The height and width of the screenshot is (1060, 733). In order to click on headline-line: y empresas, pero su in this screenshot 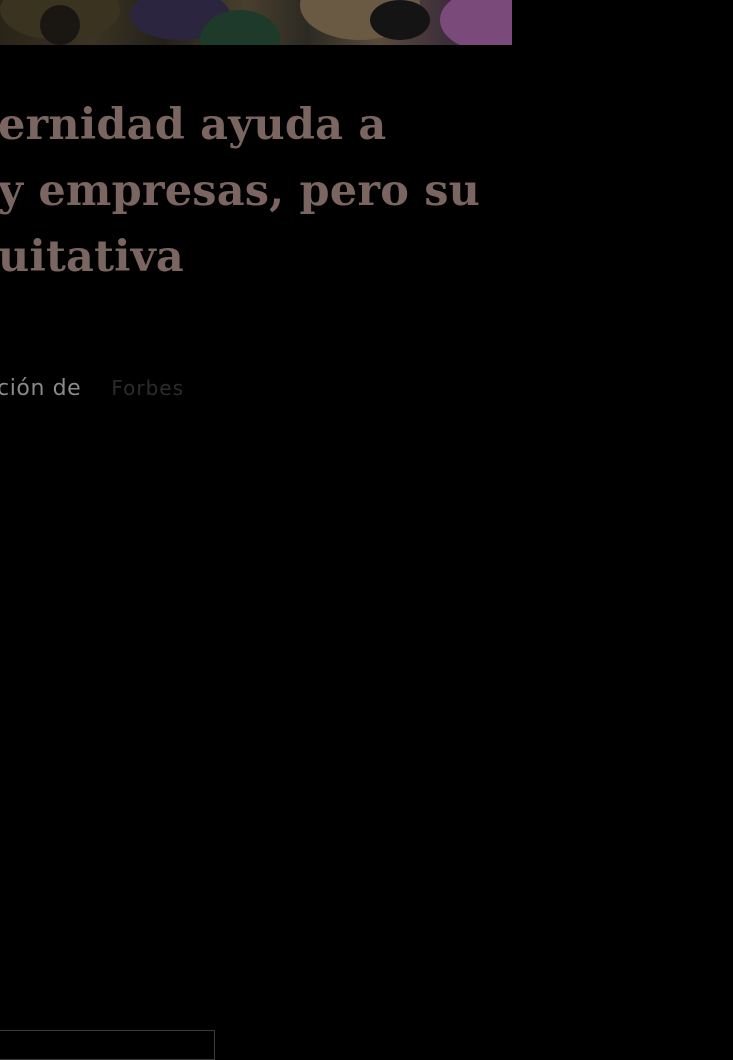, I will do `click(240, 191)`.